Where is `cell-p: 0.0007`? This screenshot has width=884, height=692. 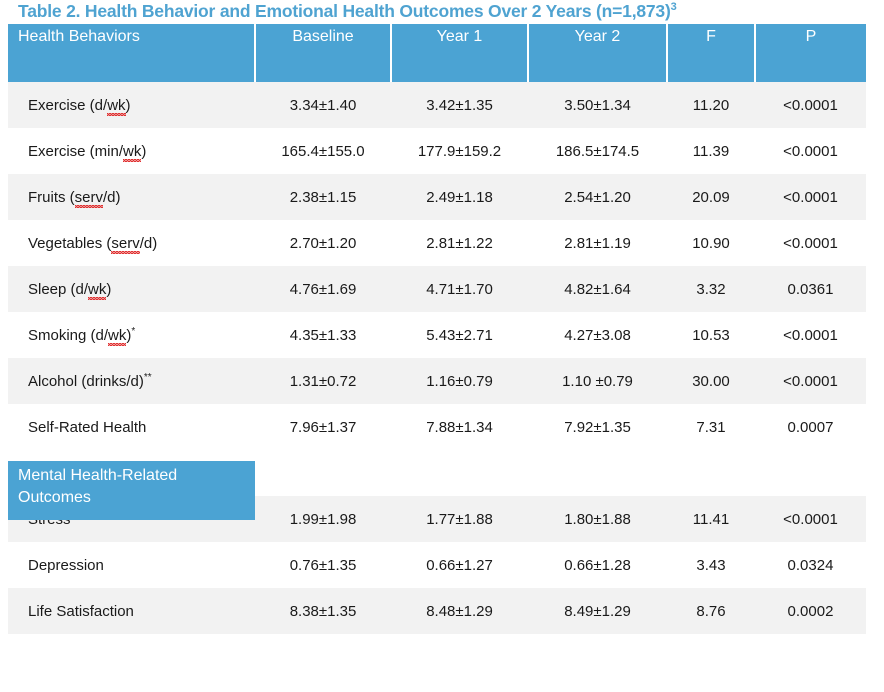
cell-p: 0.0007 is located at coordinates (810, 427).